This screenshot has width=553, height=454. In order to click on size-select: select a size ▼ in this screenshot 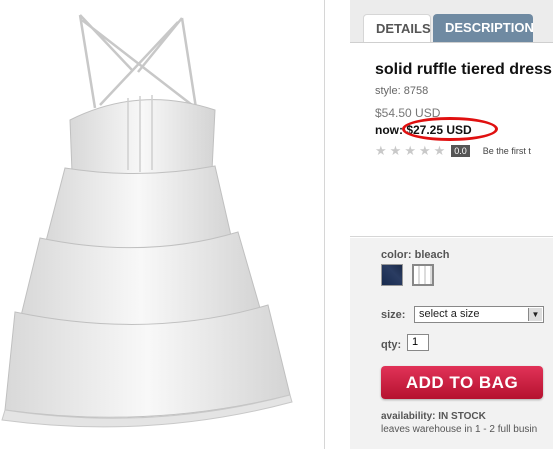, I will do `click(479, 314)`.